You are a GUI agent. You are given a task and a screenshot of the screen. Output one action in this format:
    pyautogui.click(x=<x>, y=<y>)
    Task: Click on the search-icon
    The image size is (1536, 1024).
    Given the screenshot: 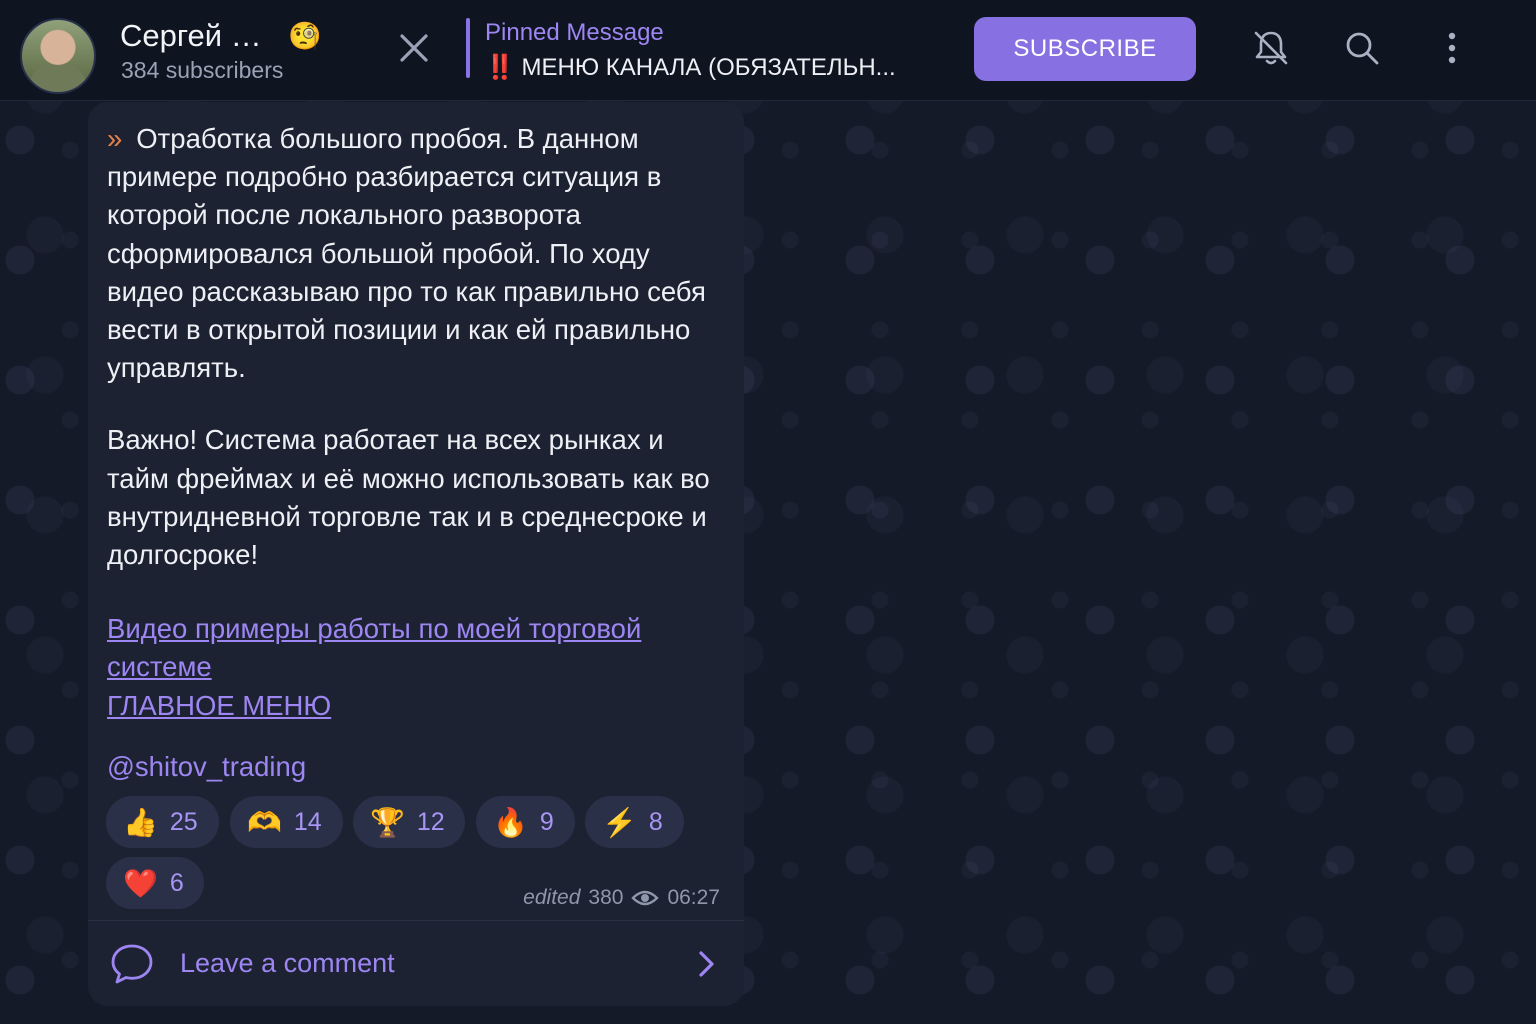 What is the action you would take?
    pyautogui.click(x=1362, y=48)
    